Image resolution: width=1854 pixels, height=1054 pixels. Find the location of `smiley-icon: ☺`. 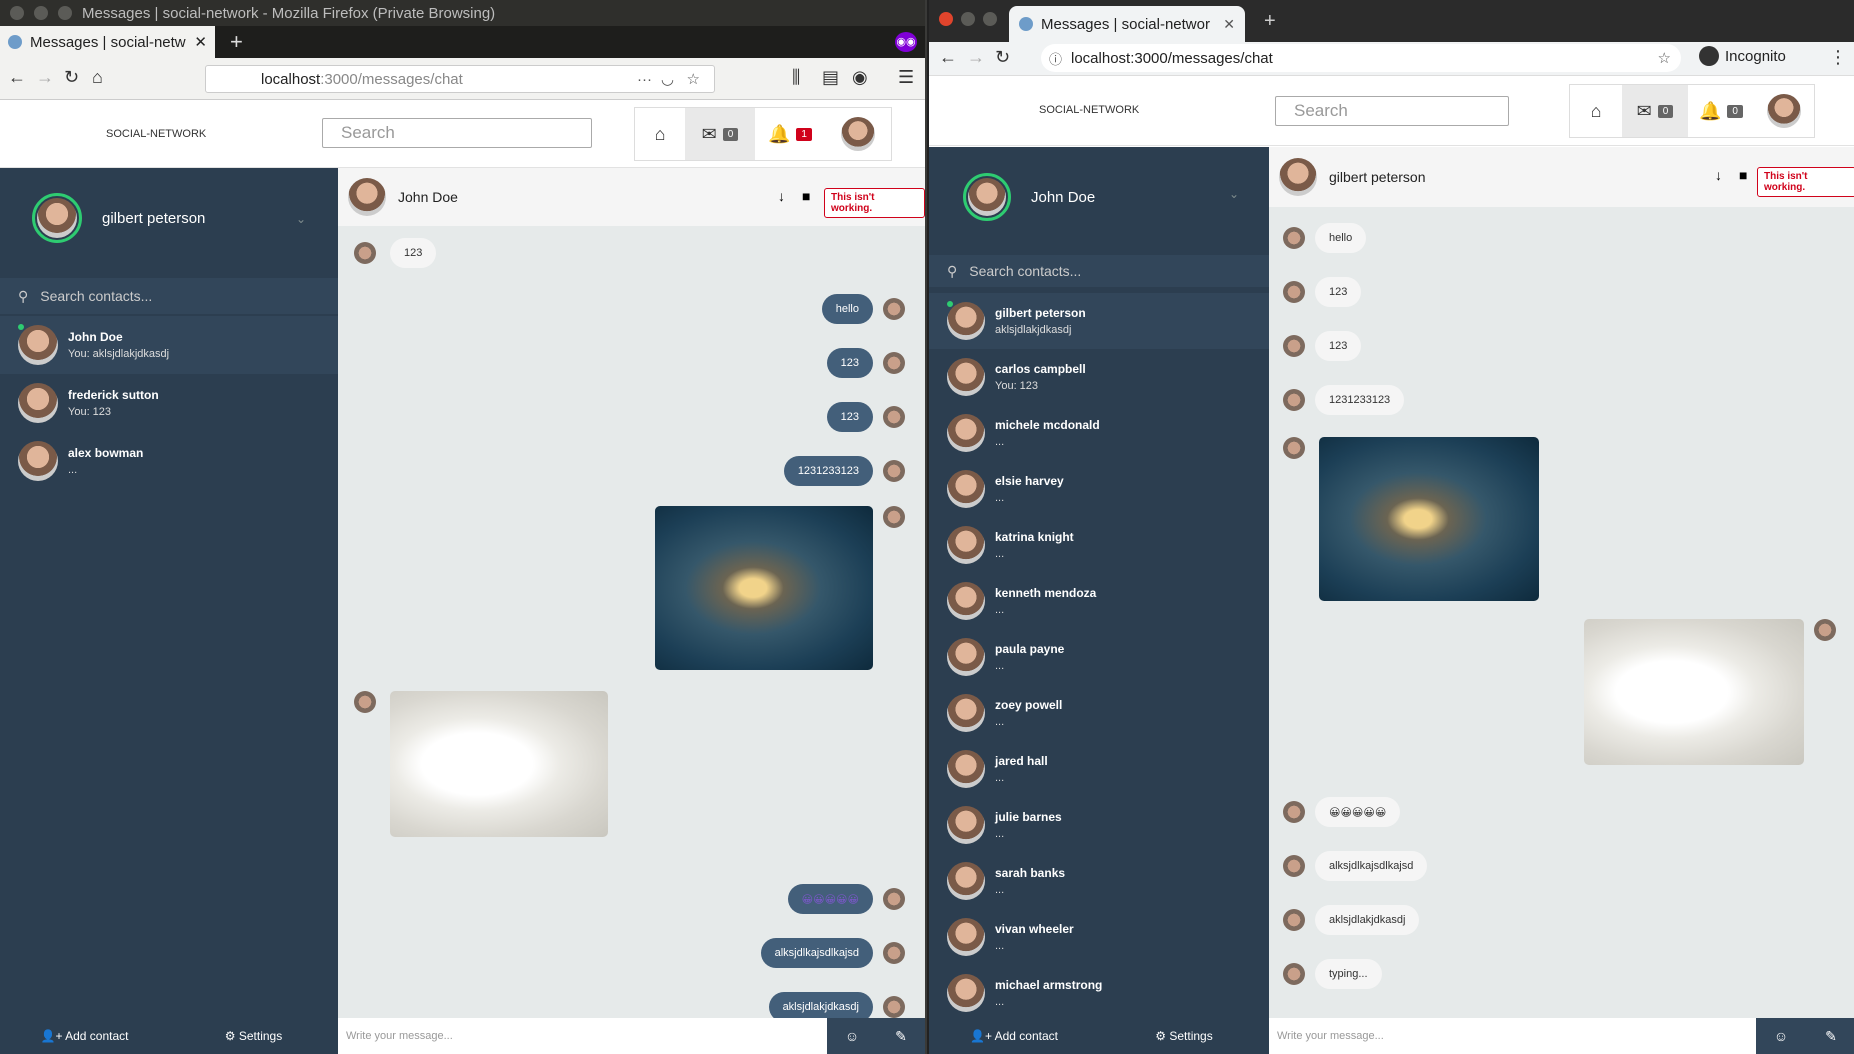

smiley-icon: ☺ is located at coordinates (1781, 1036).